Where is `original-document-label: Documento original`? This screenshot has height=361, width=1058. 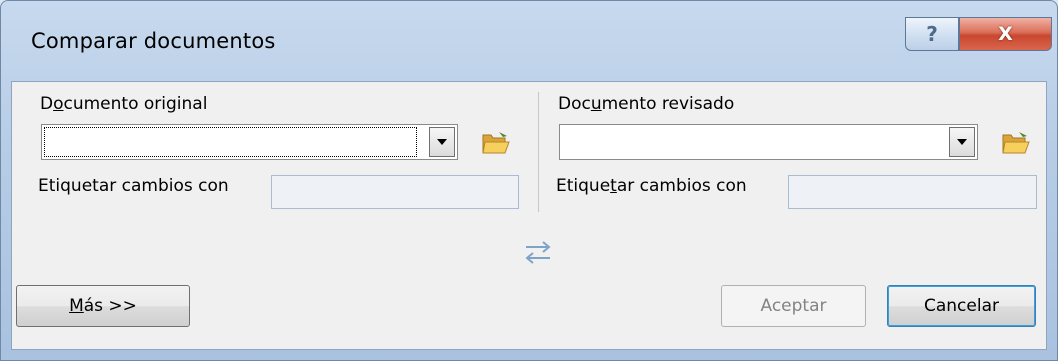 original-document-label: Documento original is located at coordinates (124, 104).